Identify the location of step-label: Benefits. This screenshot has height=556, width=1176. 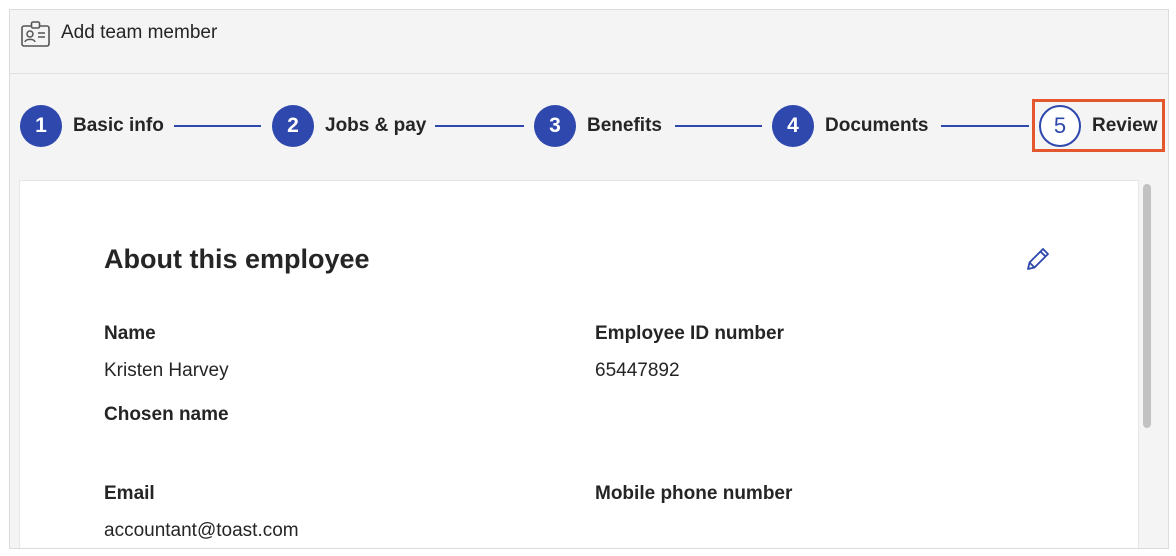
(624, 125).